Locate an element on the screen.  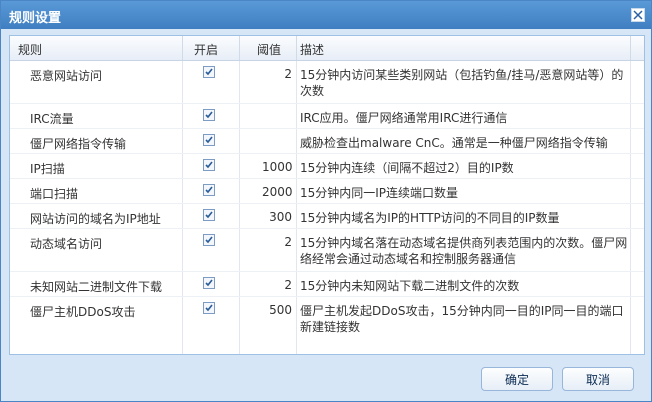
threshold-value: 2000 is located at coordinates (277, 192).